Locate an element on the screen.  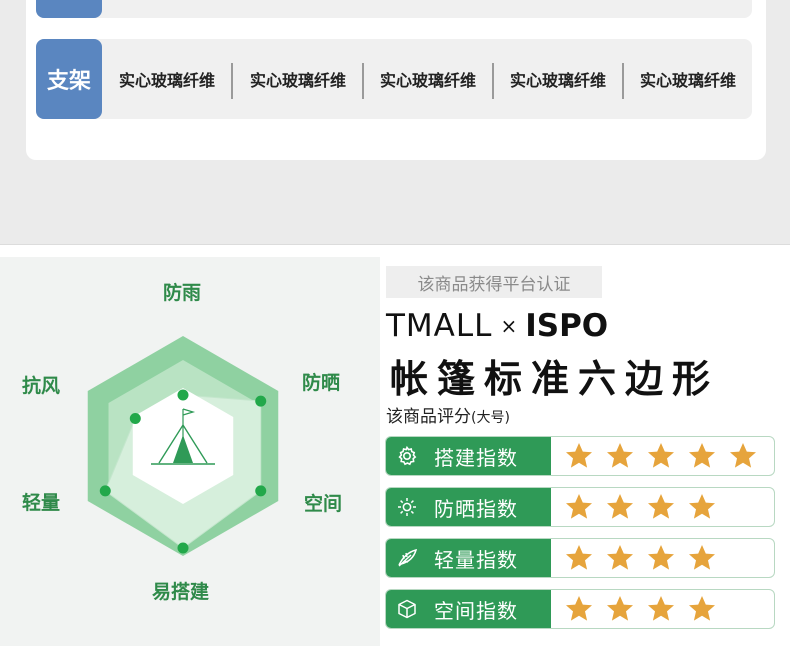
metric-header: 空间指数 is located at coordinates (468, 609).